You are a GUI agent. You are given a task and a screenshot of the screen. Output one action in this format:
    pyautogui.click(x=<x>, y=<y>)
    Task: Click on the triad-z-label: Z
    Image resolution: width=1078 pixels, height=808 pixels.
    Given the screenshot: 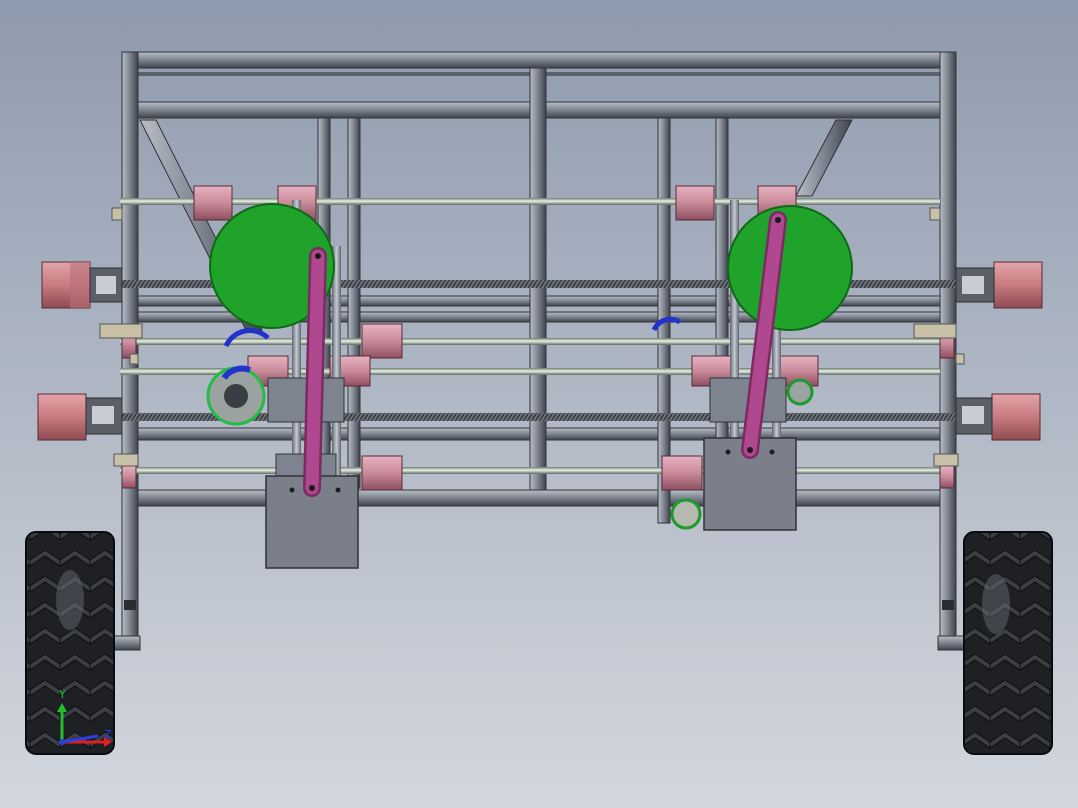 What is the action you would take?
    pyautogui.click(x=108, y=734)
    